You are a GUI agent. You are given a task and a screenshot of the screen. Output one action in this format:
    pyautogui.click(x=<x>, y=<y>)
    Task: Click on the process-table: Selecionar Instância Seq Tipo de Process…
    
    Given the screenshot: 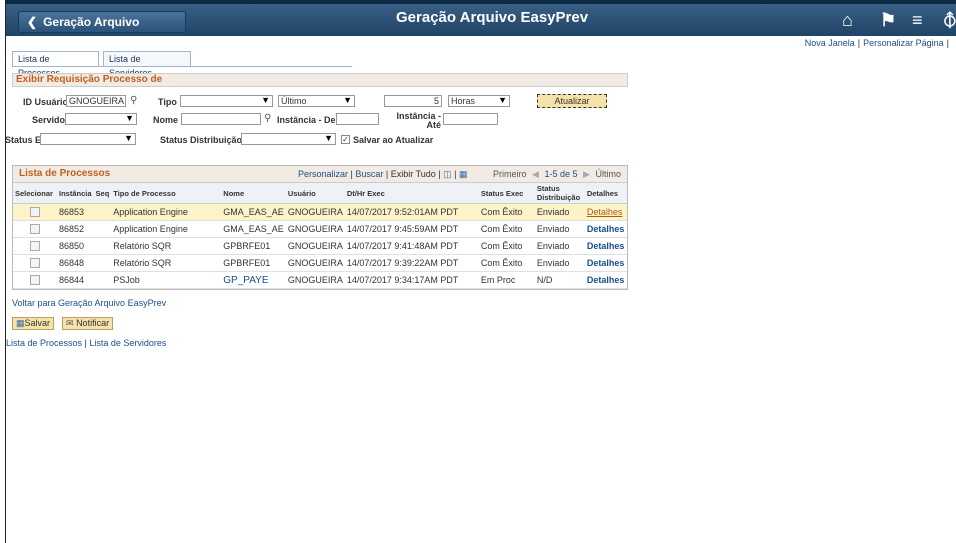 What is the action you would take?
    pyautogui.click(x=320, y=236)
    